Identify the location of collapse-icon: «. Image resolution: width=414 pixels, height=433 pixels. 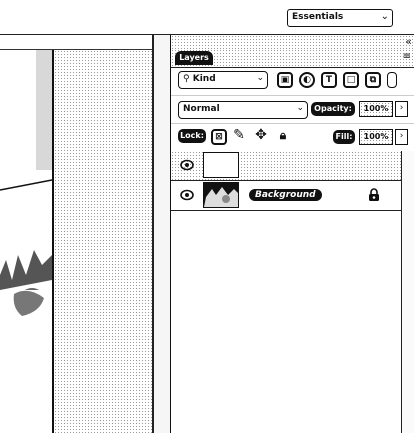
(408, 41).